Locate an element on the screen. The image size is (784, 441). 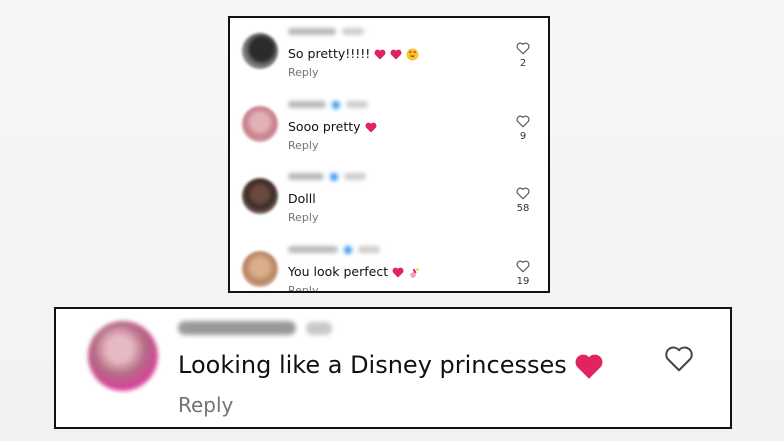
comment-text: So pretty!!!!! is located at coordinates (353, 53).